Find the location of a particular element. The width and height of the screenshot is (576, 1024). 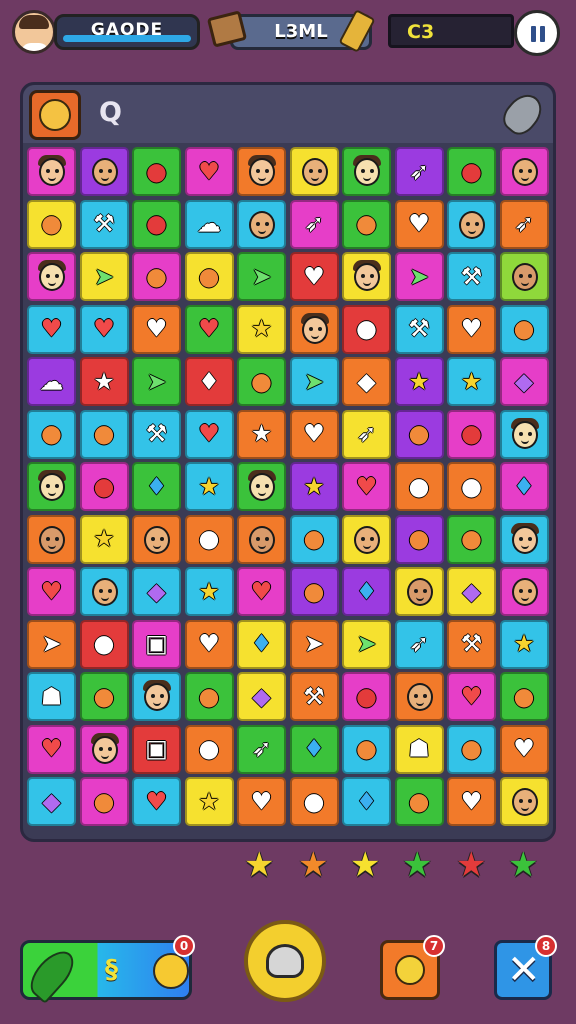

bomb-button: 7 is located at coordinates (412, 967).